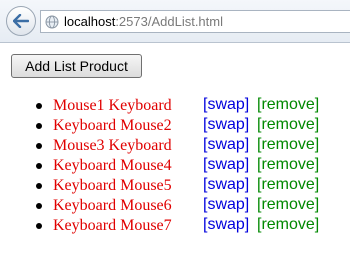 The image size is (350, 264). I want to click on url-path: :2573/AddList.html, so click(169, 21).